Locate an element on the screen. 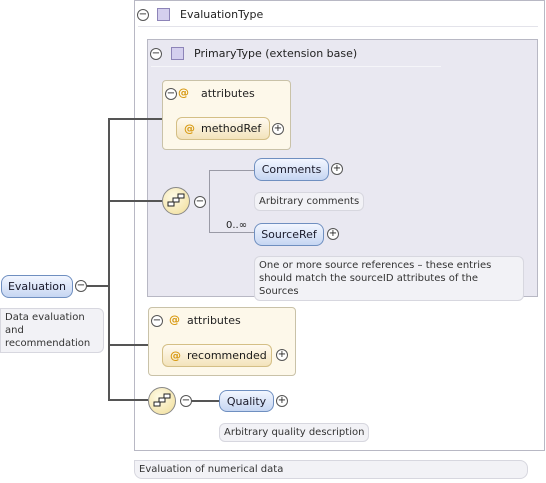 The image size is (546, 483). attribute-recommended: @ recommended is located at coordinates (217, 355).